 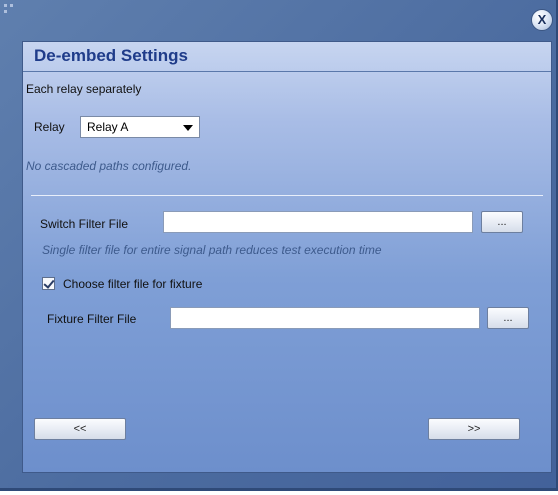 I want to click on back-button: <<, so click(x=80, y=429).